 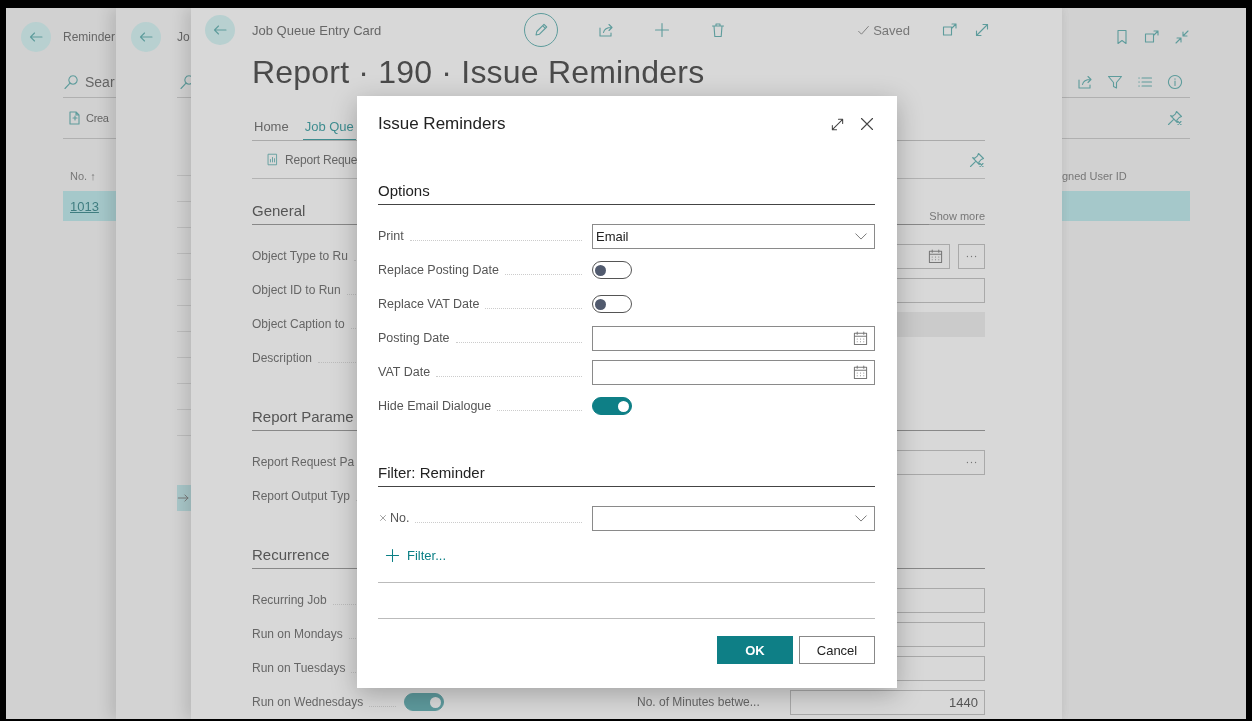 What do you see at coordinates (272, 159) in the screenshot?
I see `report-icon` at bounding box center [272, 159].